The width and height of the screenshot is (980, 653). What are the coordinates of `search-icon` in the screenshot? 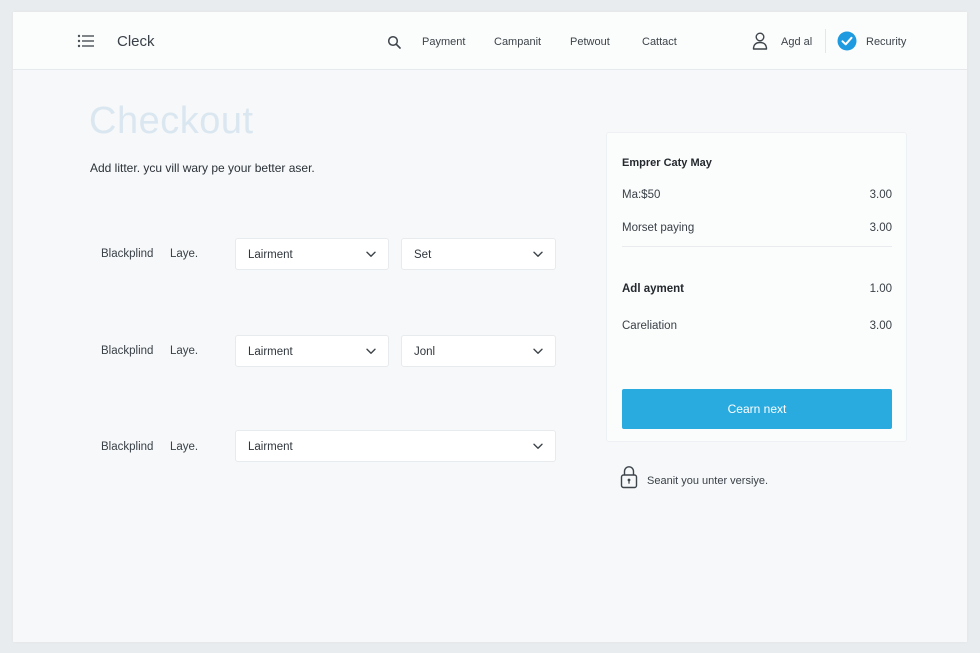 It's located at (394, 42).